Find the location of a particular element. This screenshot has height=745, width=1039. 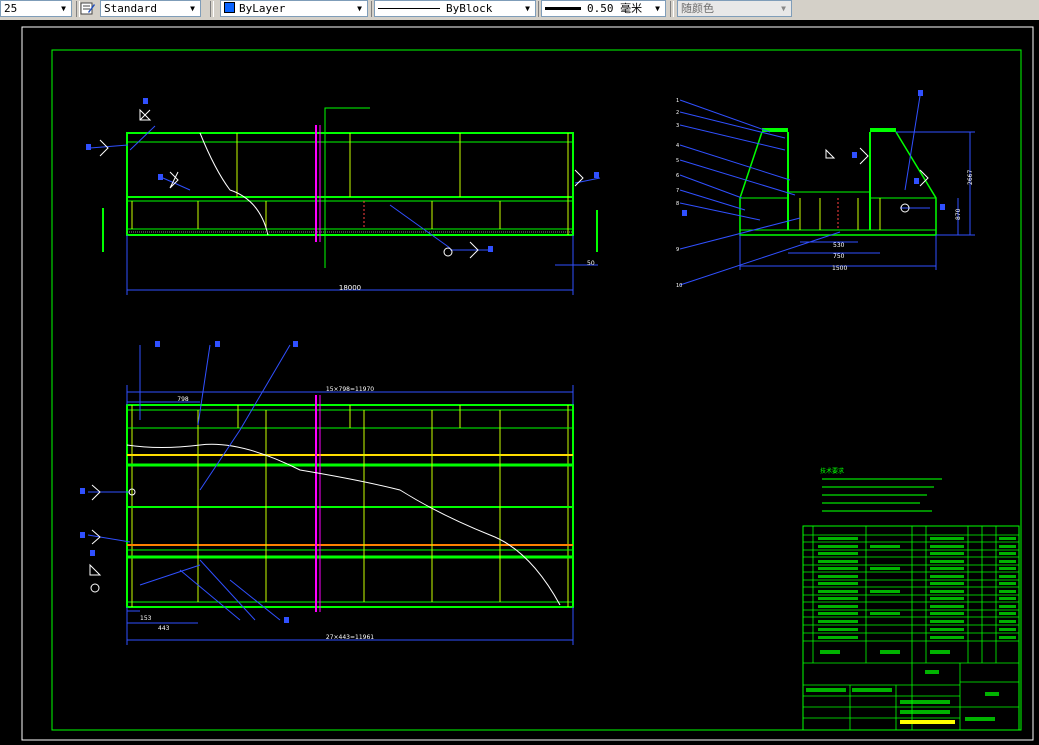

linetype-sample-icon is located at coordinates (409, 8).